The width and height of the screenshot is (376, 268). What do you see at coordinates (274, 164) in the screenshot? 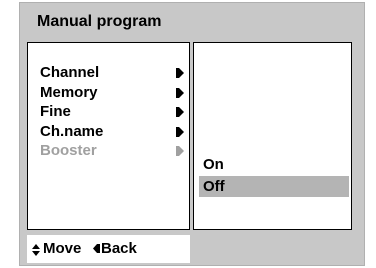
I see `option-on: On` at bounding box center [274, 164].